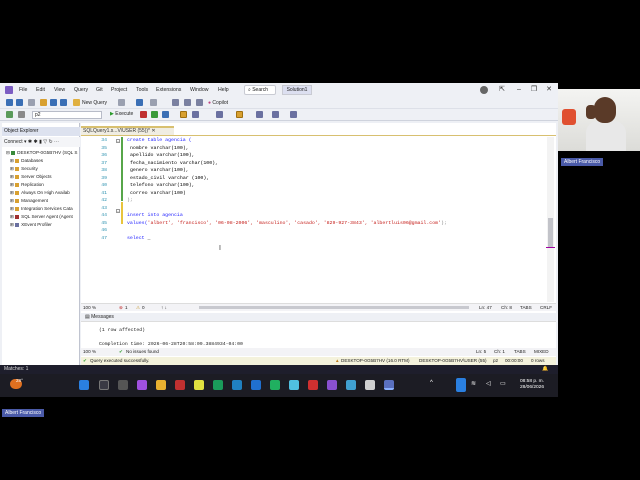  What do you see at coordinates (239, 114) in the screenshot?
I see `toggle-results-icon` at bounding box center [239, 114].